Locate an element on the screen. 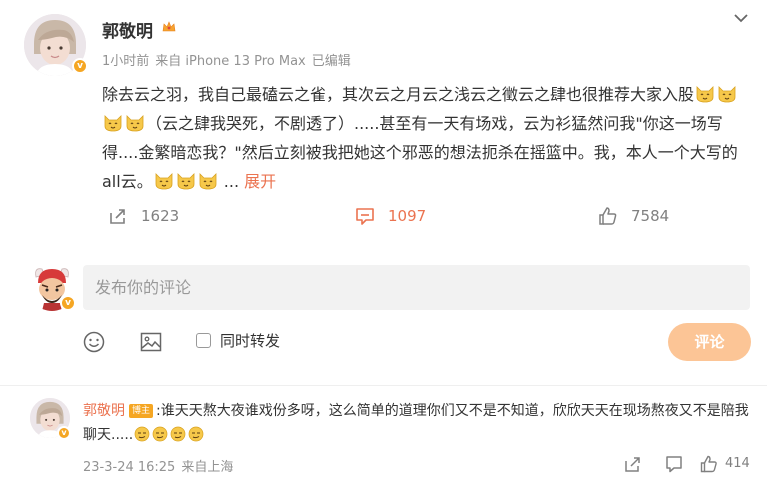  comment-button: 1097 is located at coordinates (390, 216).